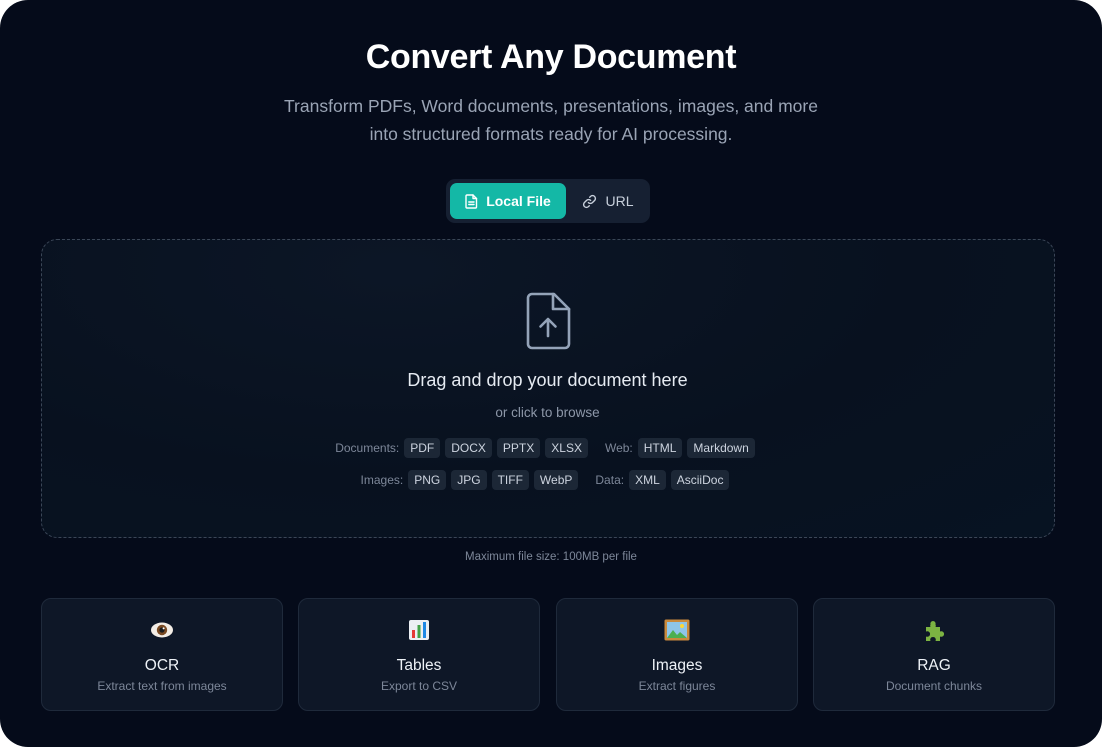  I want to click on feature-title: OCR, so click(162, 665).